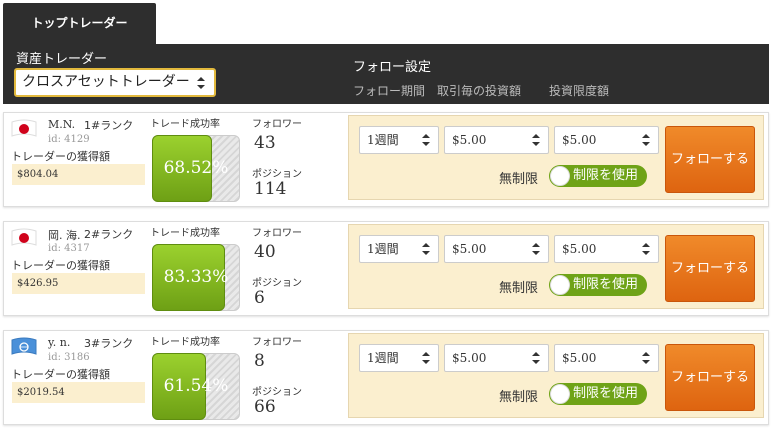 Image resolution: width=772 pixels, height=437 pixels. Describe the element at coordinates (78, 174) in the screenshot. I see `earned-amount: $804.04` at that location.